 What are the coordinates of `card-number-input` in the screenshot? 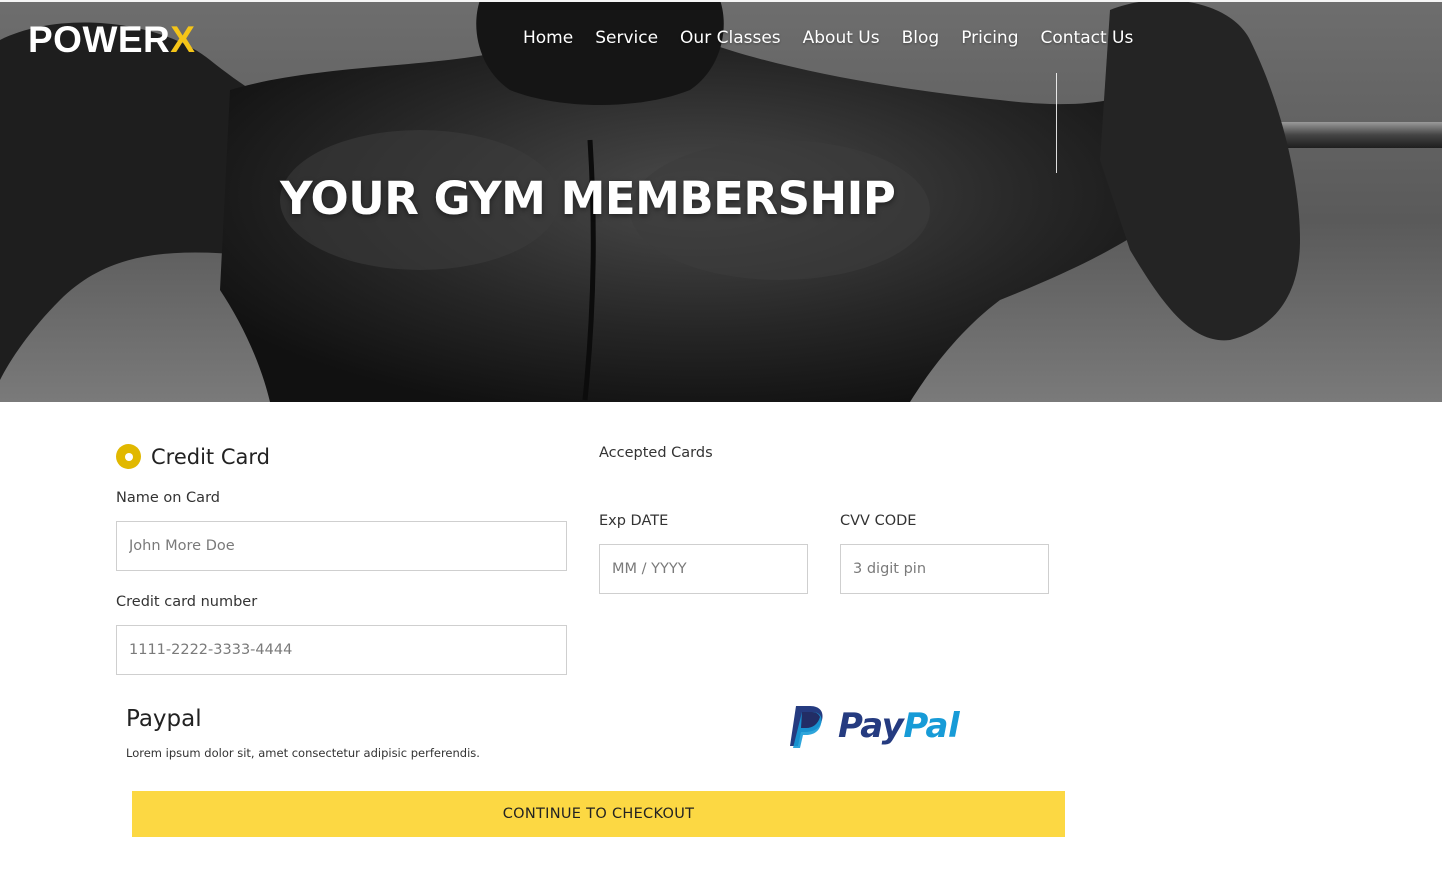 It's located at (341, 650).